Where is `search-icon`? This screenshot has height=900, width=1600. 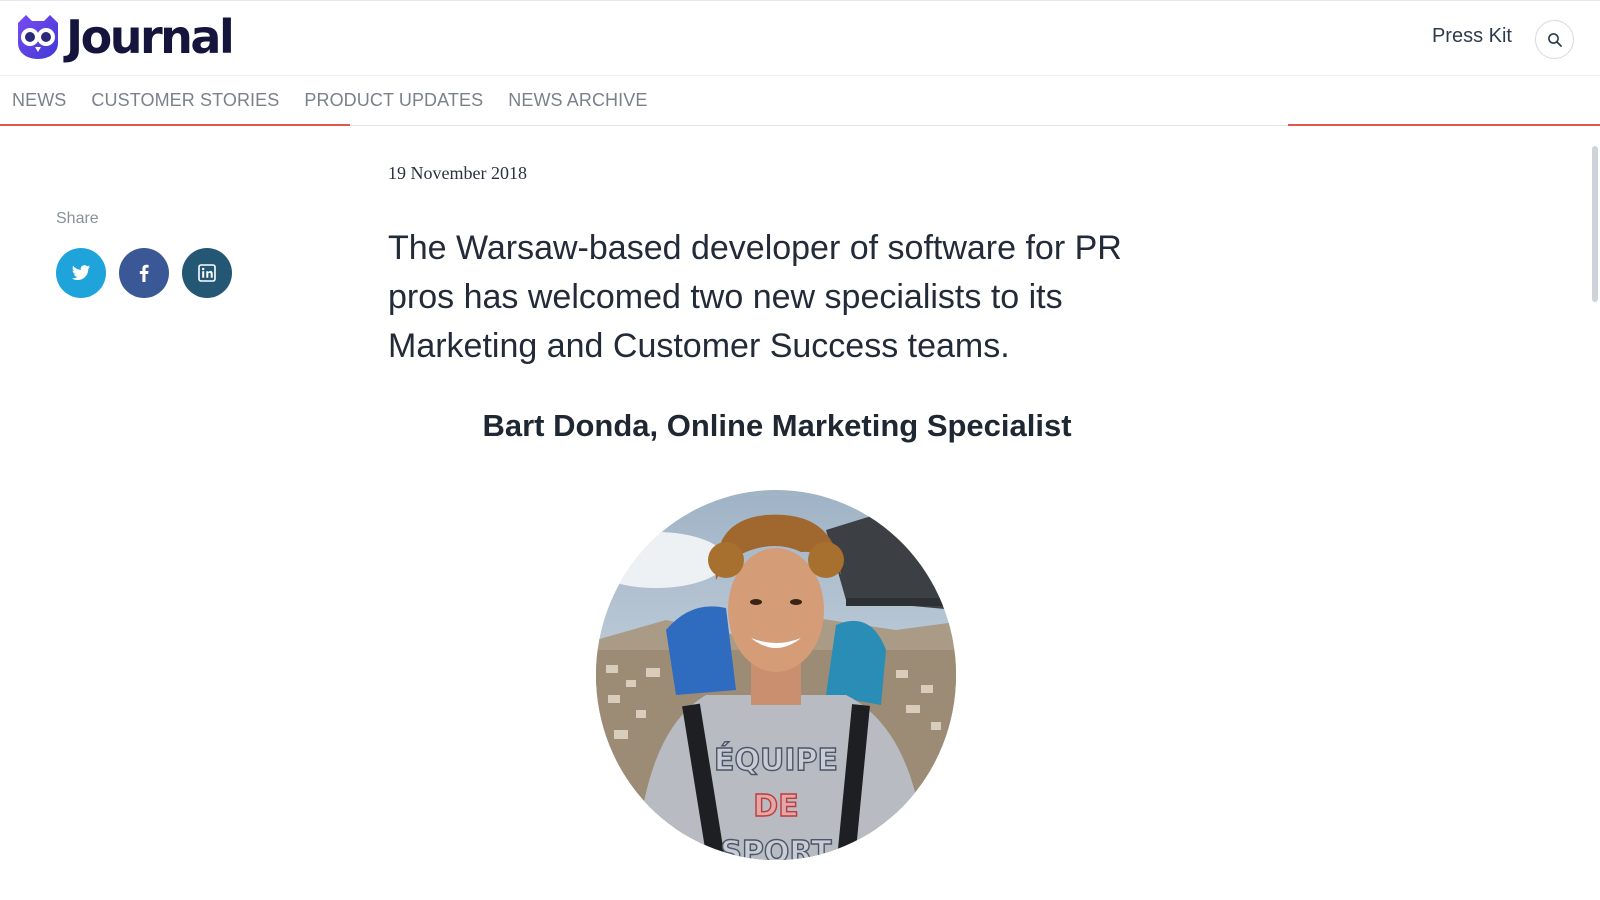
search-icon is located at coordinates (1554, 39).